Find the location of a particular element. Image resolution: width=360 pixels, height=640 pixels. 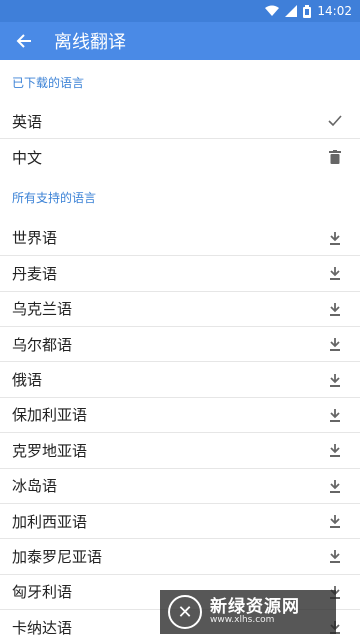

back-arrow-icon is located at coordinates (24, 41).